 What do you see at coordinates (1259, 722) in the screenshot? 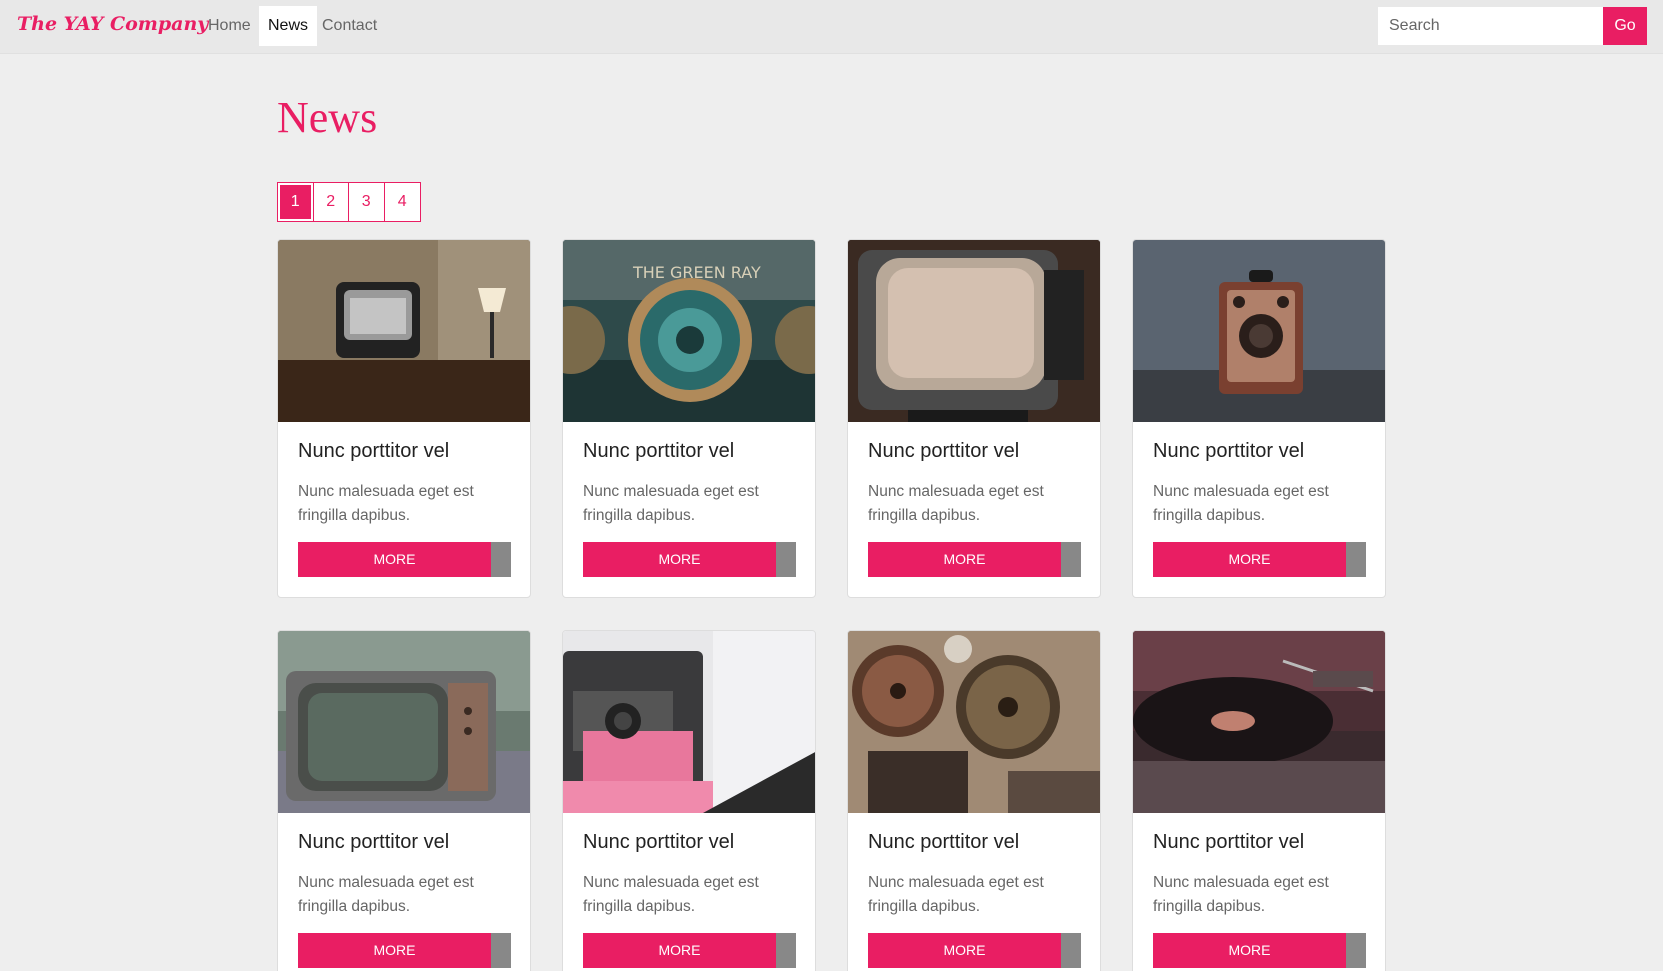
I see `record-player-image` at bounding box center [1259, 722].